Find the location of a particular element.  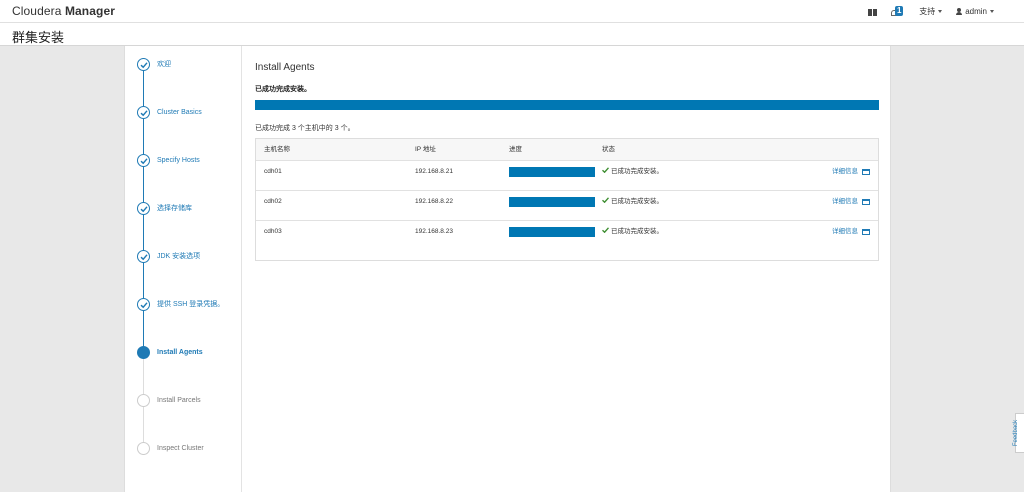

user-menu: admin is located at coordinates (975, 11).